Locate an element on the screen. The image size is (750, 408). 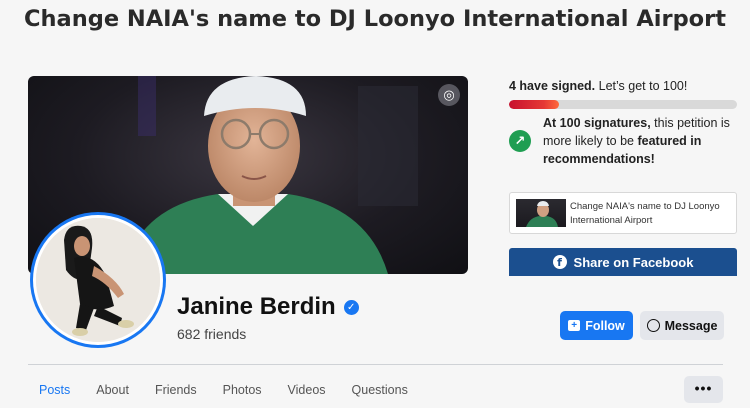
profile-name-row: Janine Berdin ✓ is located at coordinates (268, 307).